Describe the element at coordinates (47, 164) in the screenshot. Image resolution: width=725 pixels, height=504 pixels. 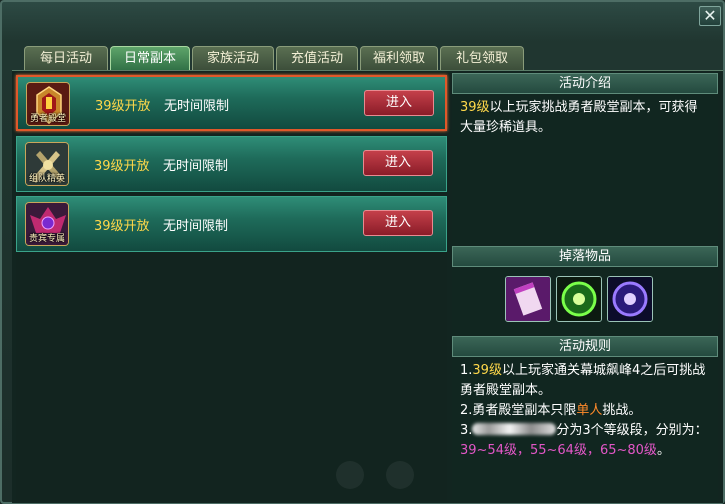
I see `elite-team-icon: 组队精英` at that location.